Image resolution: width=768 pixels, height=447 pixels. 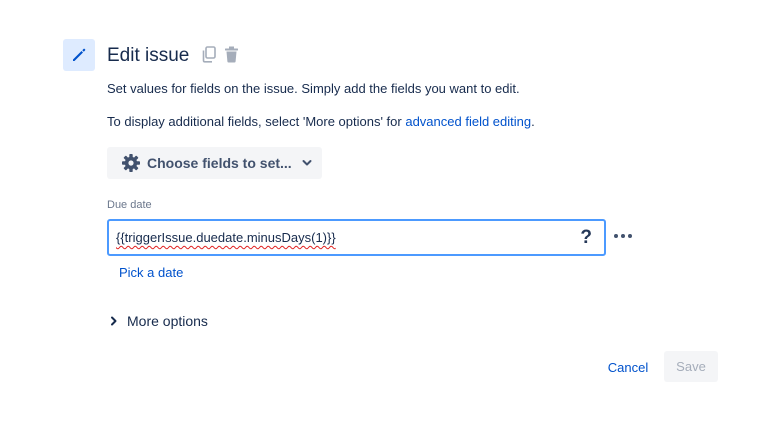 I want to click on more-options-toggle: More options, so click(x=159, y=321).